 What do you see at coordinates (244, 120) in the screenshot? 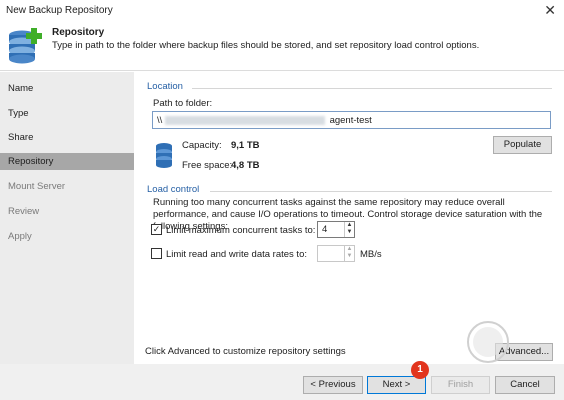
I see `path-redacted` at bounding box center [244, 120].